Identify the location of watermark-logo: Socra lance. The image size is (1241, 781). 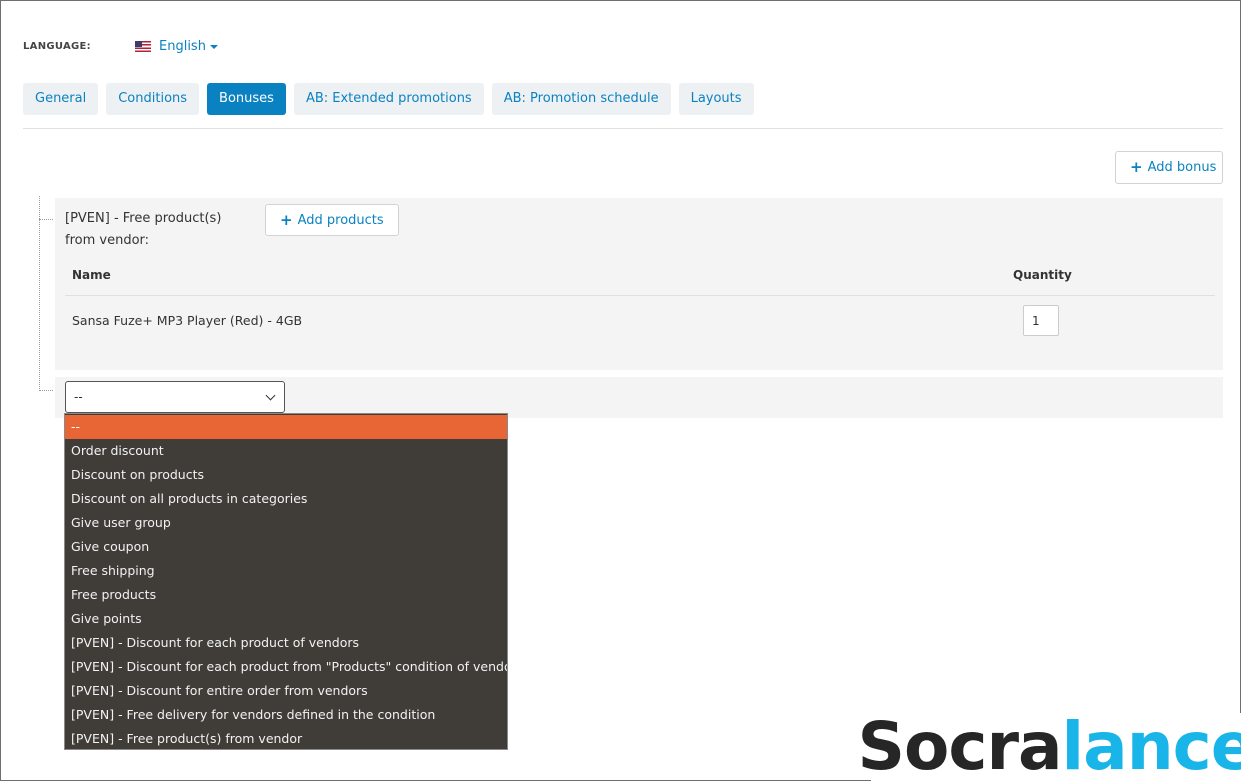
(1049, 744).